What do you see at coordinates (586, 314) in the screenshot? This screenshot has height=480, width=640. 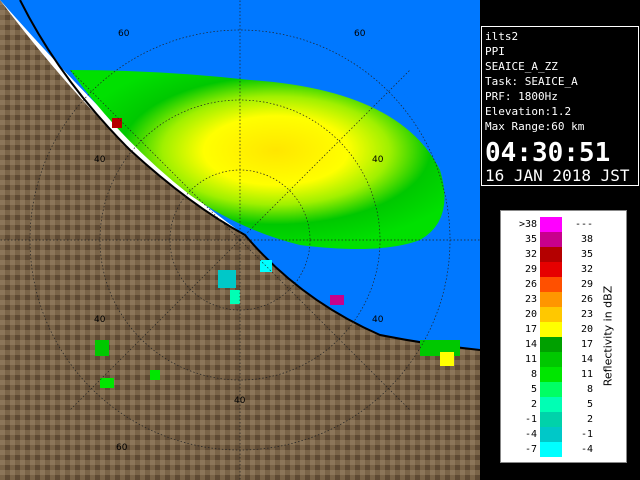 I see `legend-upper-bound: 23` at bounding box center [586, 314].